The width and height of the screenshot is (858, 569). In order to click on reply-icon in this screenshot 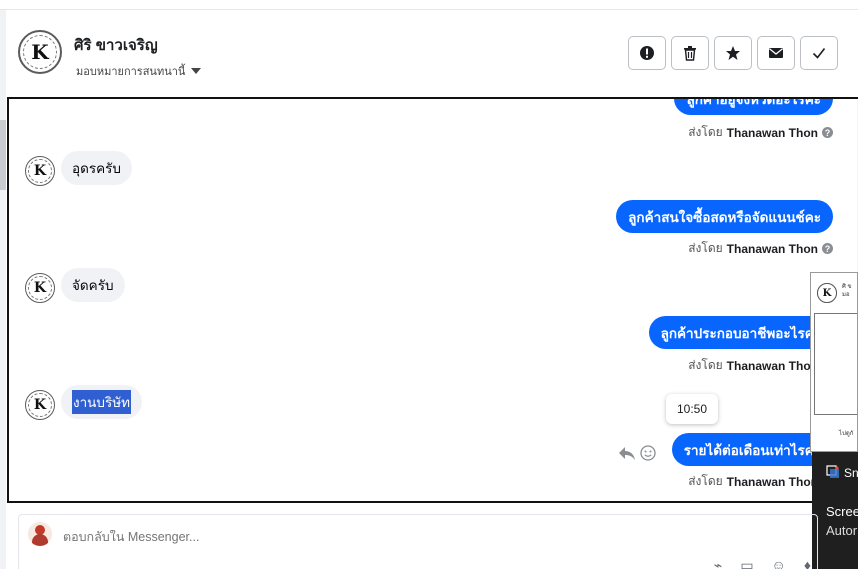, I will do `click(627, 453)`.